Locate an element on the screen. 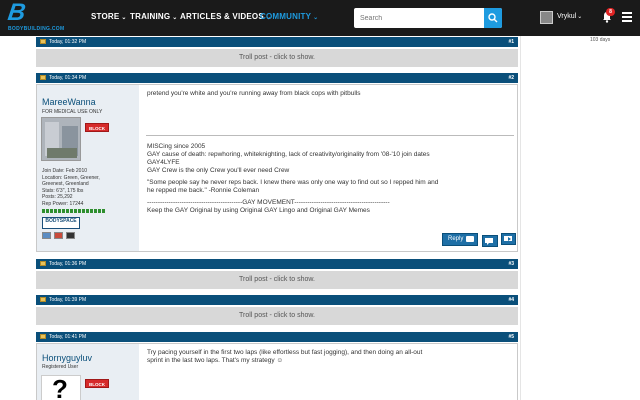 The width and height of the screenshot is (640, 400). post-number: #2 is located at coordinates (511, 78).